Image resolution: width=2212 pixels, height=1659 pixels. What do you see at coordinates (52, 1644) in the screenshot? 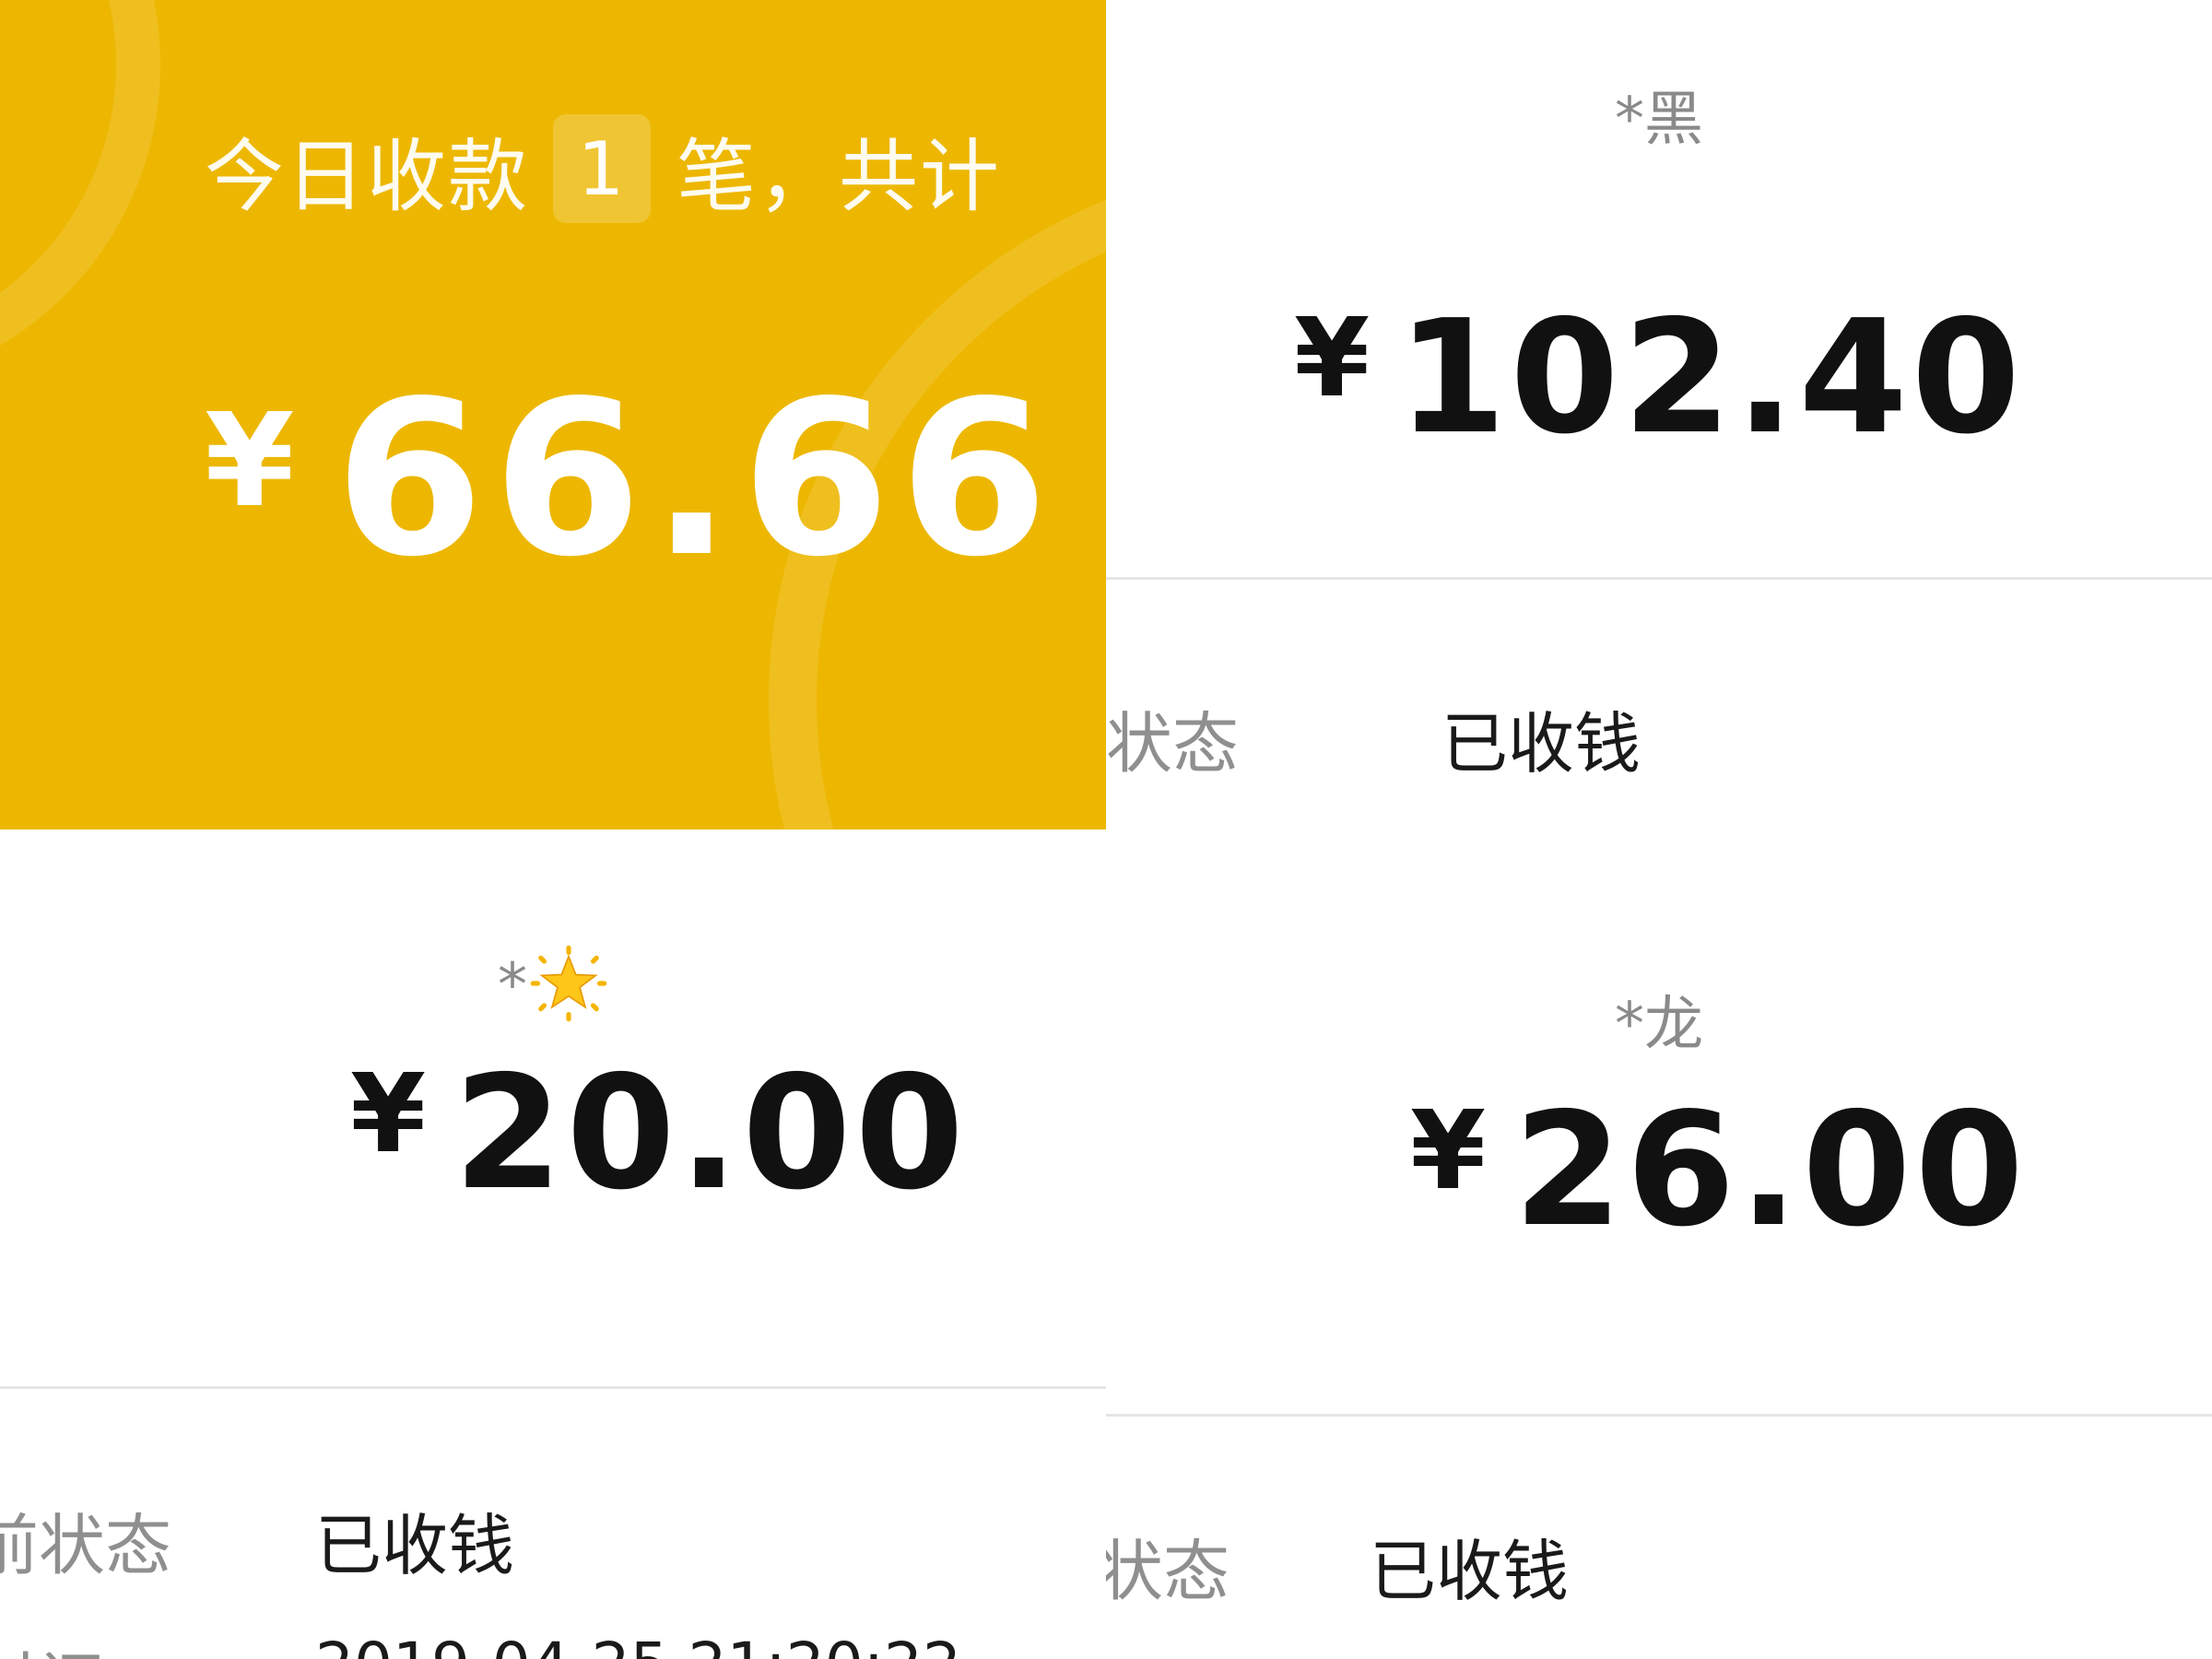
I see `time-label: 时间` at bounding box center [52, 1644].